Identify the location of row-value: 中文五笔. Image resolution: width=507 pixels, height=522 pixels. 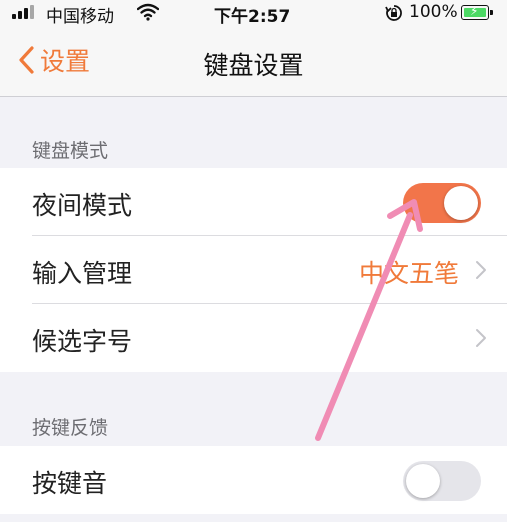
(408, 273).